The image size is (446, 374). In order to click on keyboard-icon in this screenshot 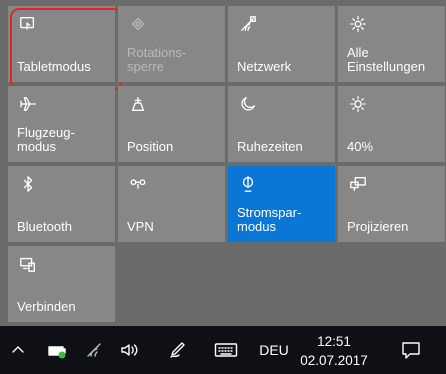, I will do `click(226, 350)`.